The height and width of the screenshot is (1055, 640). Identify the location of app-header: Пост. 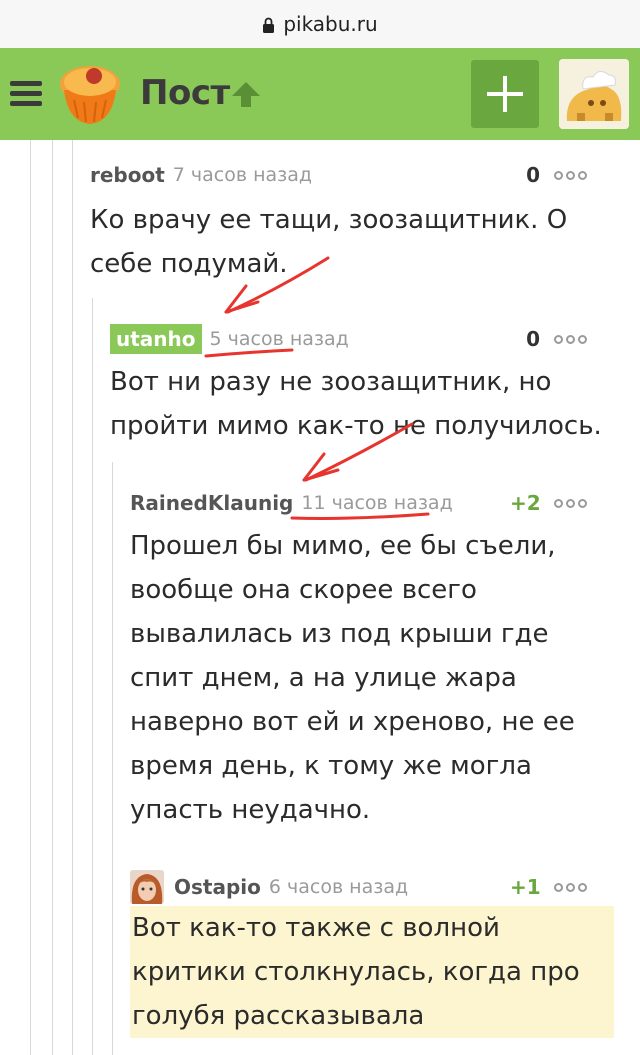
(320, 94).